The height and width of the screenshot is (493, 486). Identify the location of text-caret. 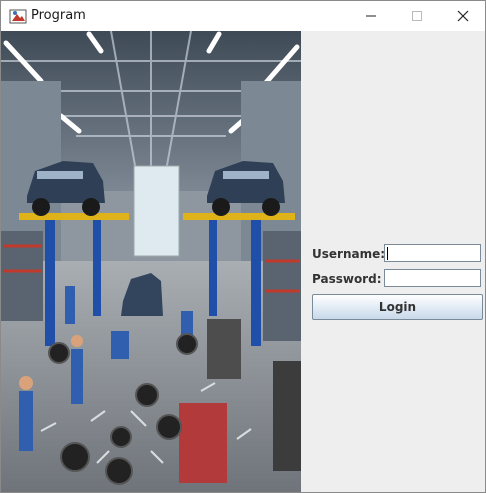
(387, 253).